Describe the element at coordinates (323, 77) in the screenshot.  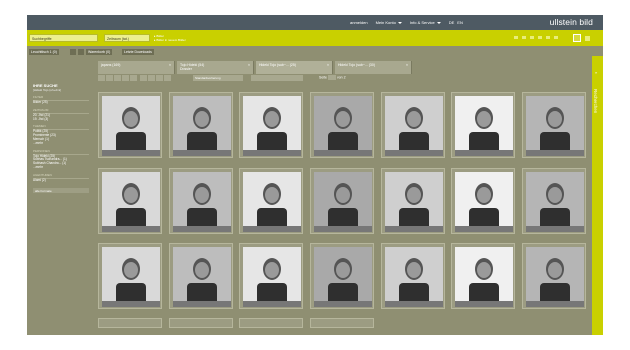
I see `page-label: Seite` at that location.